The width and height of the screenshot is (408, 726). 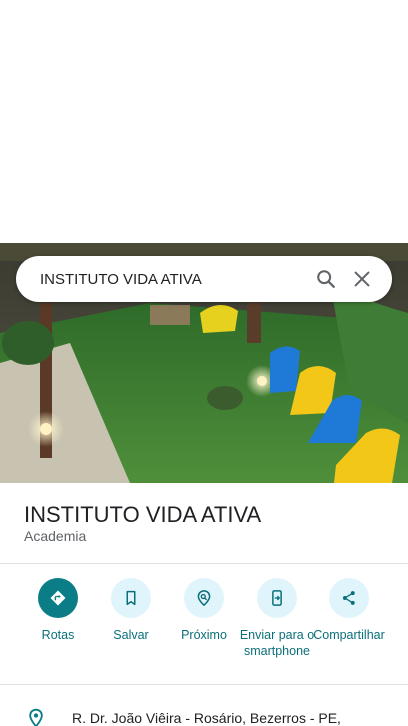 I want to click on directions-label: Rotas, so click(x=58, y=635).